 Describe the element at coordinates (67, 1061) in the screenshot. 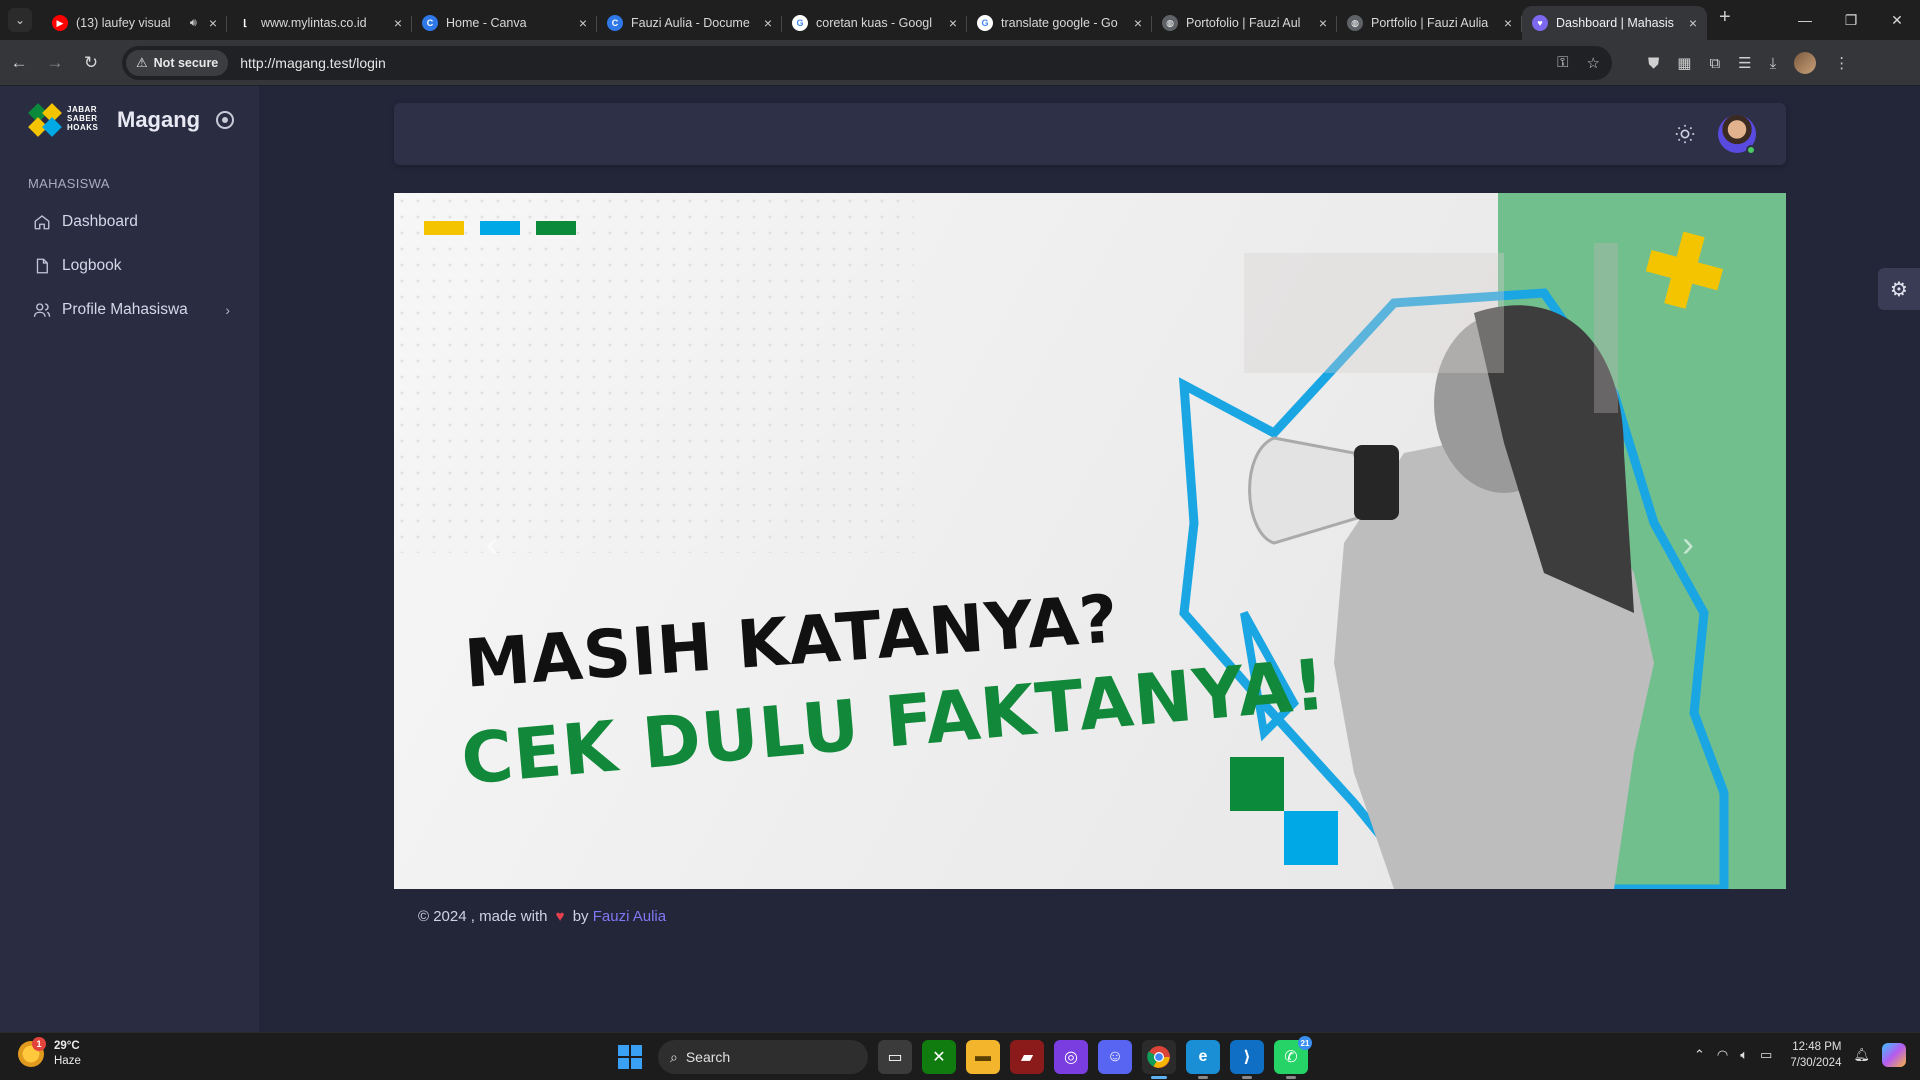

I see `weather-desc: Haze` at that location.